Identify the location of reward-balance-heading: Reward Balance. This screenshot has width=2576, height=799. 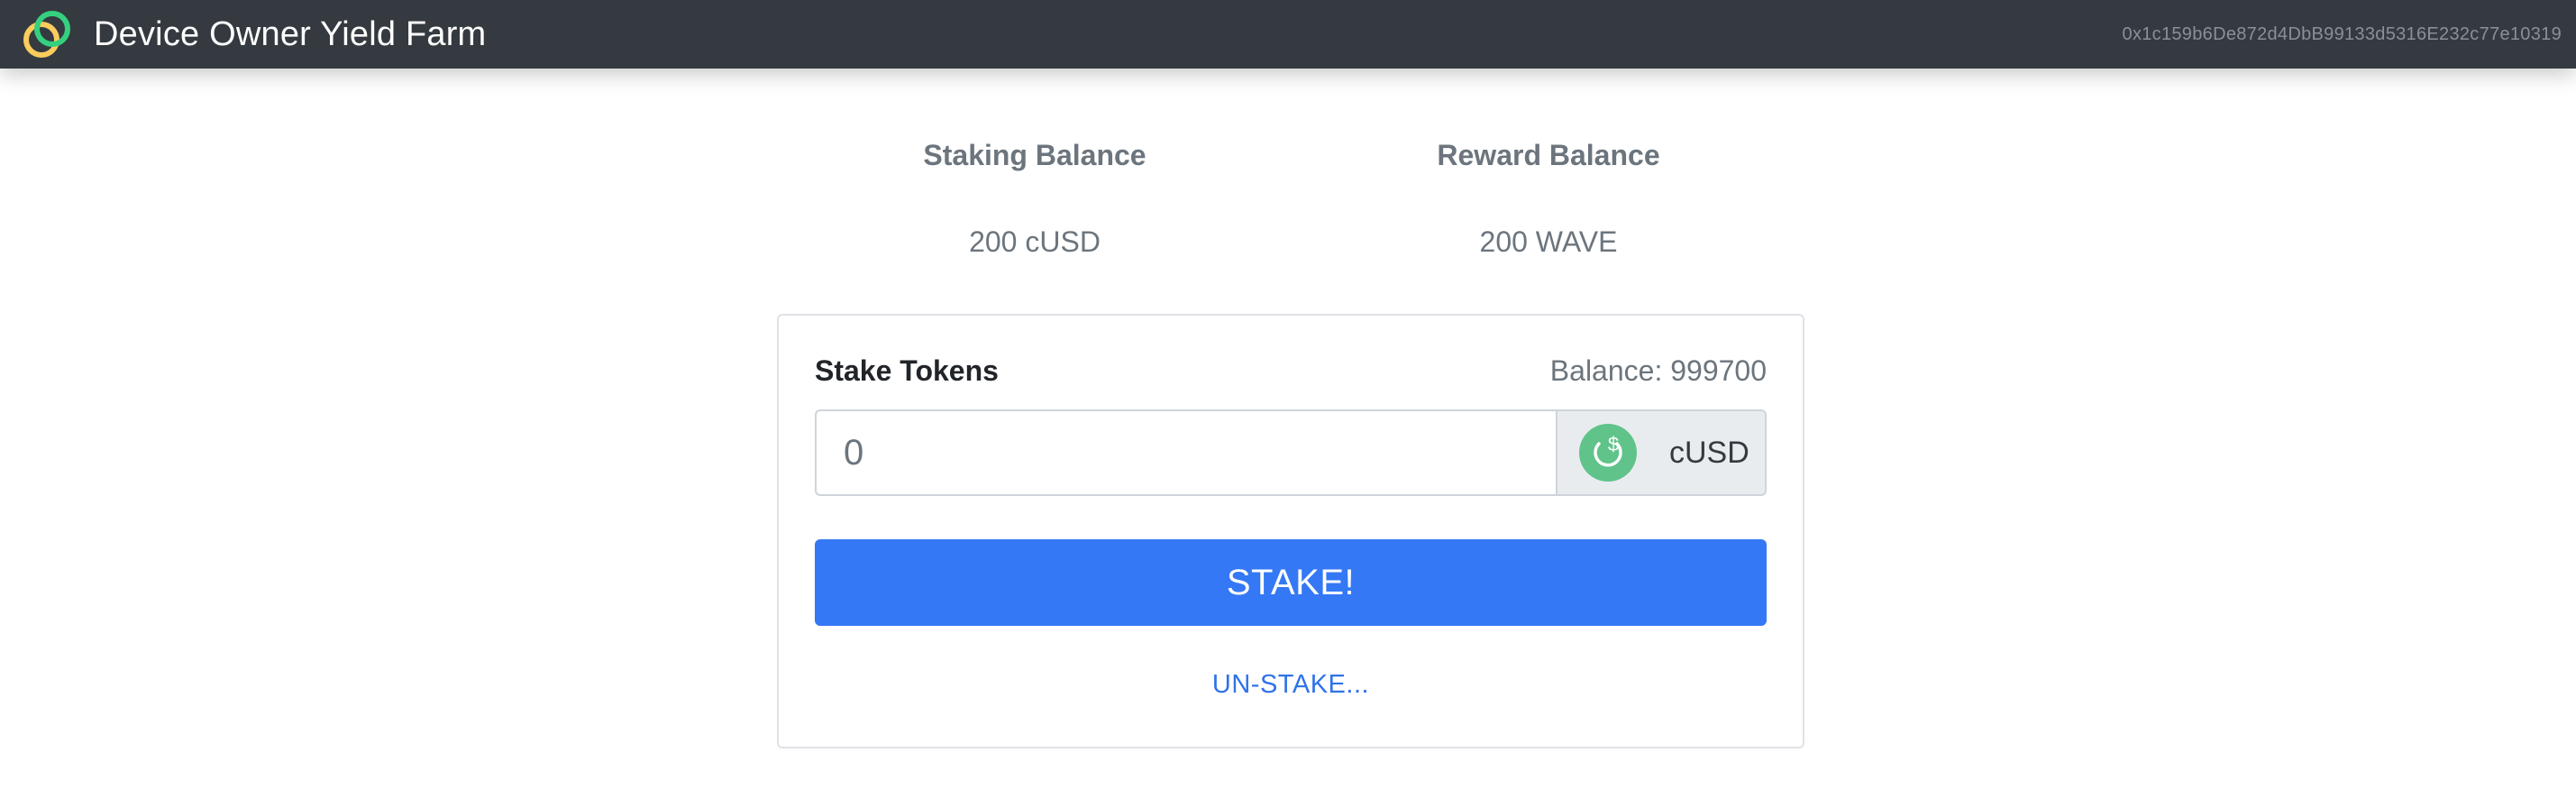
(1548, 155).